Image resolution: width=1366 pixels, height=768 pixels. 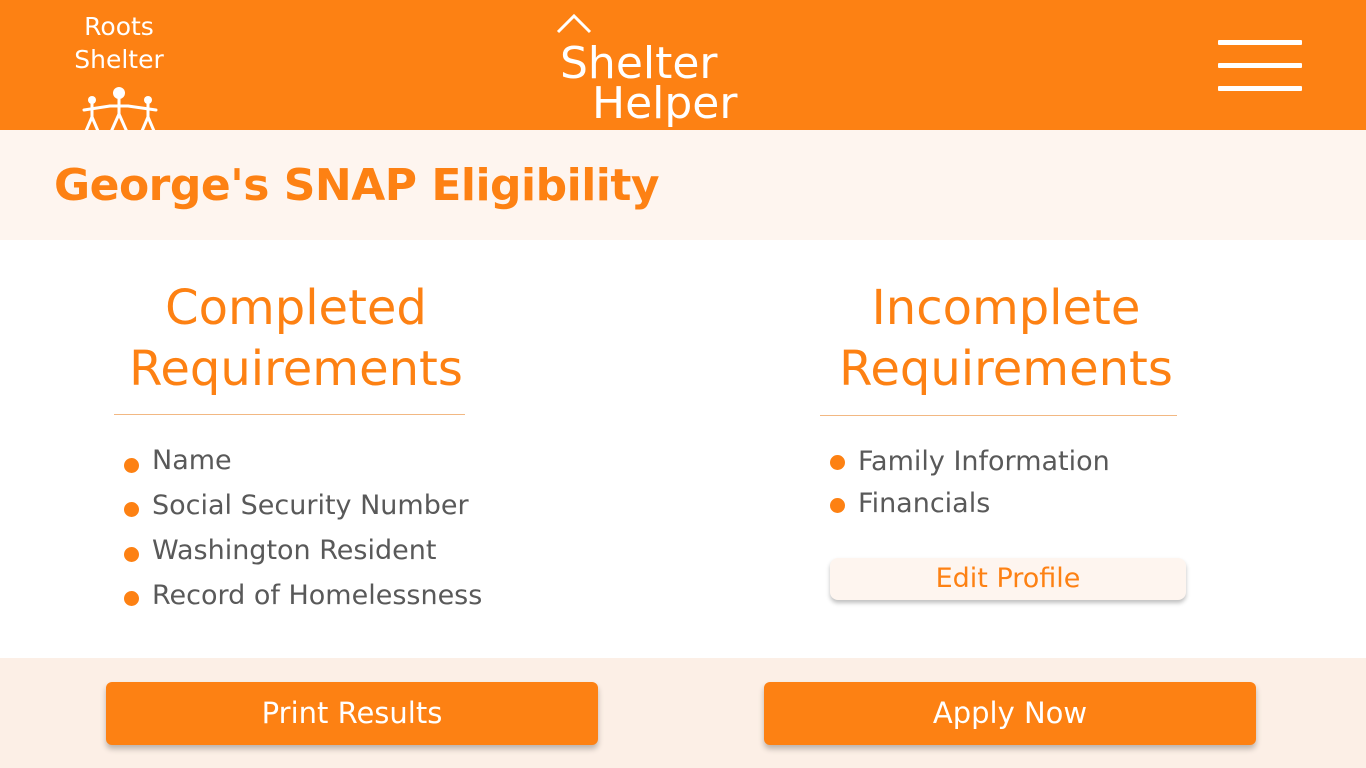 What do you see at coordinates (296, 308) in the screenshot?
I see `completed-heading-line-1: Completed` at bounding box center [296, 308].